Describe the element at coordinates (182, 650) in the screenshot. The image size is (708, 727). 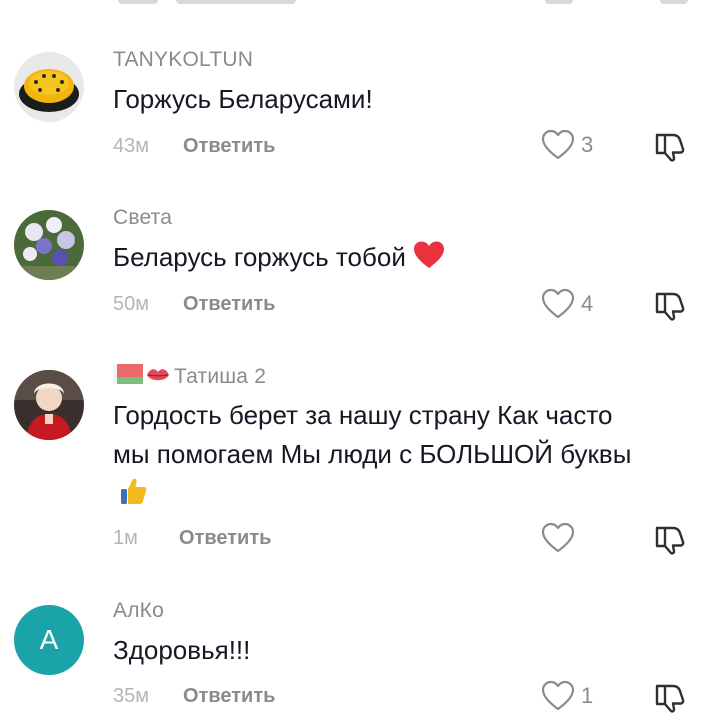
I see `comment-text: Здоровья!!!` at that location.